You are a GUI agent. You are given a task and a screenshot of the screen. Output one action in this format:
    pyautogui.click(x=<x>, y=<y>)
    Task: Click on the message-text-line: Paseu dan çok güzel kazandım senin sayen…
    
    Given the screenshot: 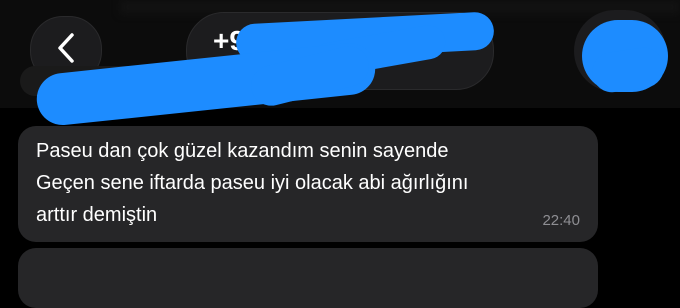 What is the action you would take?
    pyautogui.click(x=242, y=151)
    